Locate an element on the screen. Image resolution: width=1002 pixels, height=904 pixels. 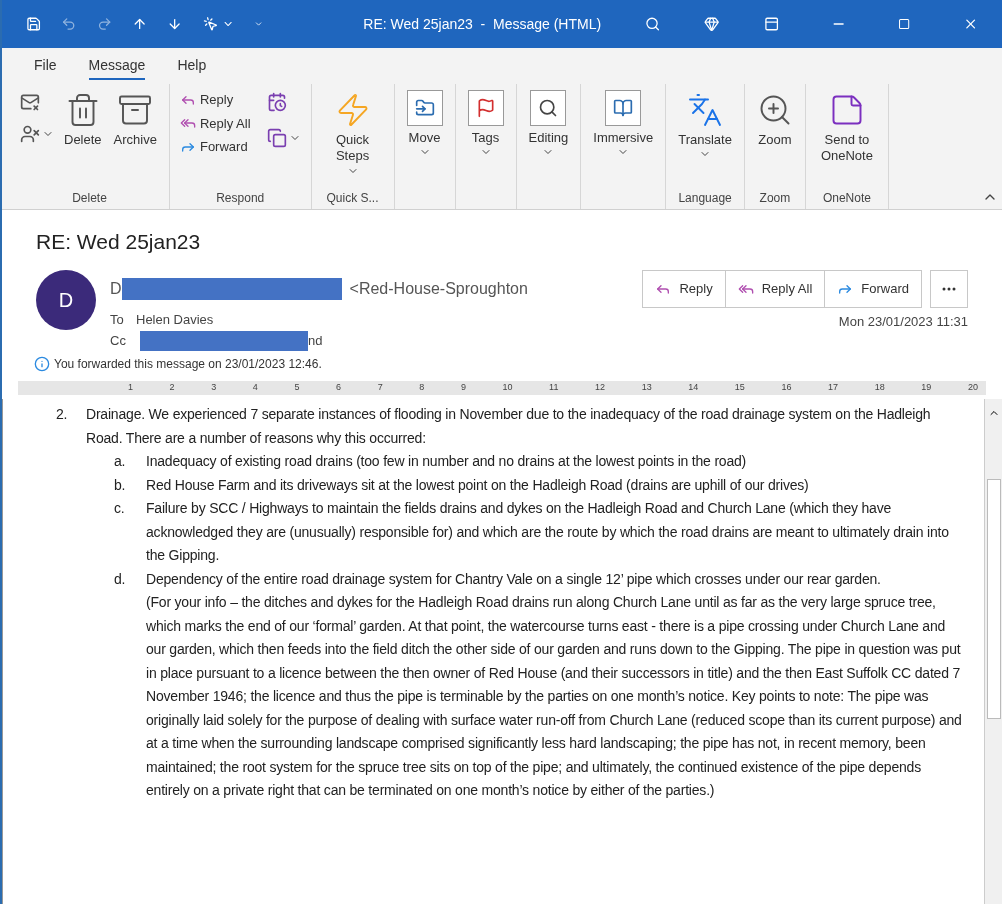
ruler-number: 20 is located at coordinates (972, 388).